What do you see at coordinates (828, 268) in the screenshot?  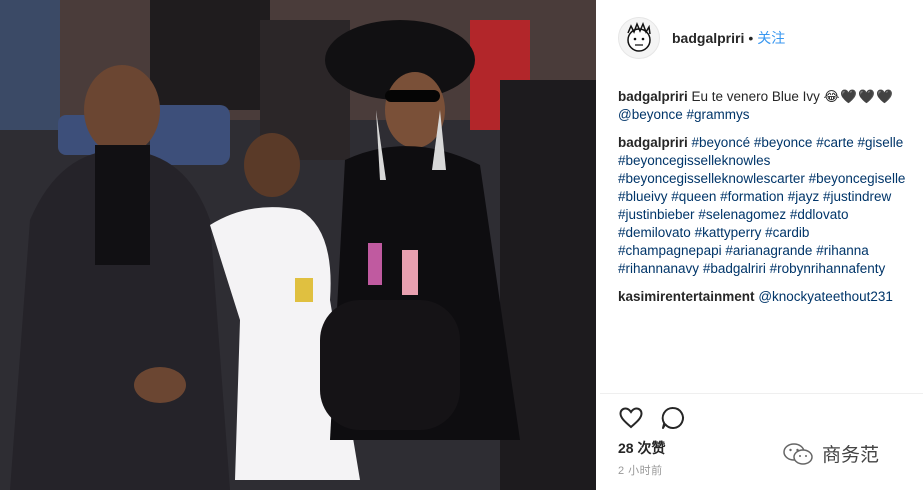 I see `hashtag-link: #robynrihannafenty` at bounding box center [828, 268].